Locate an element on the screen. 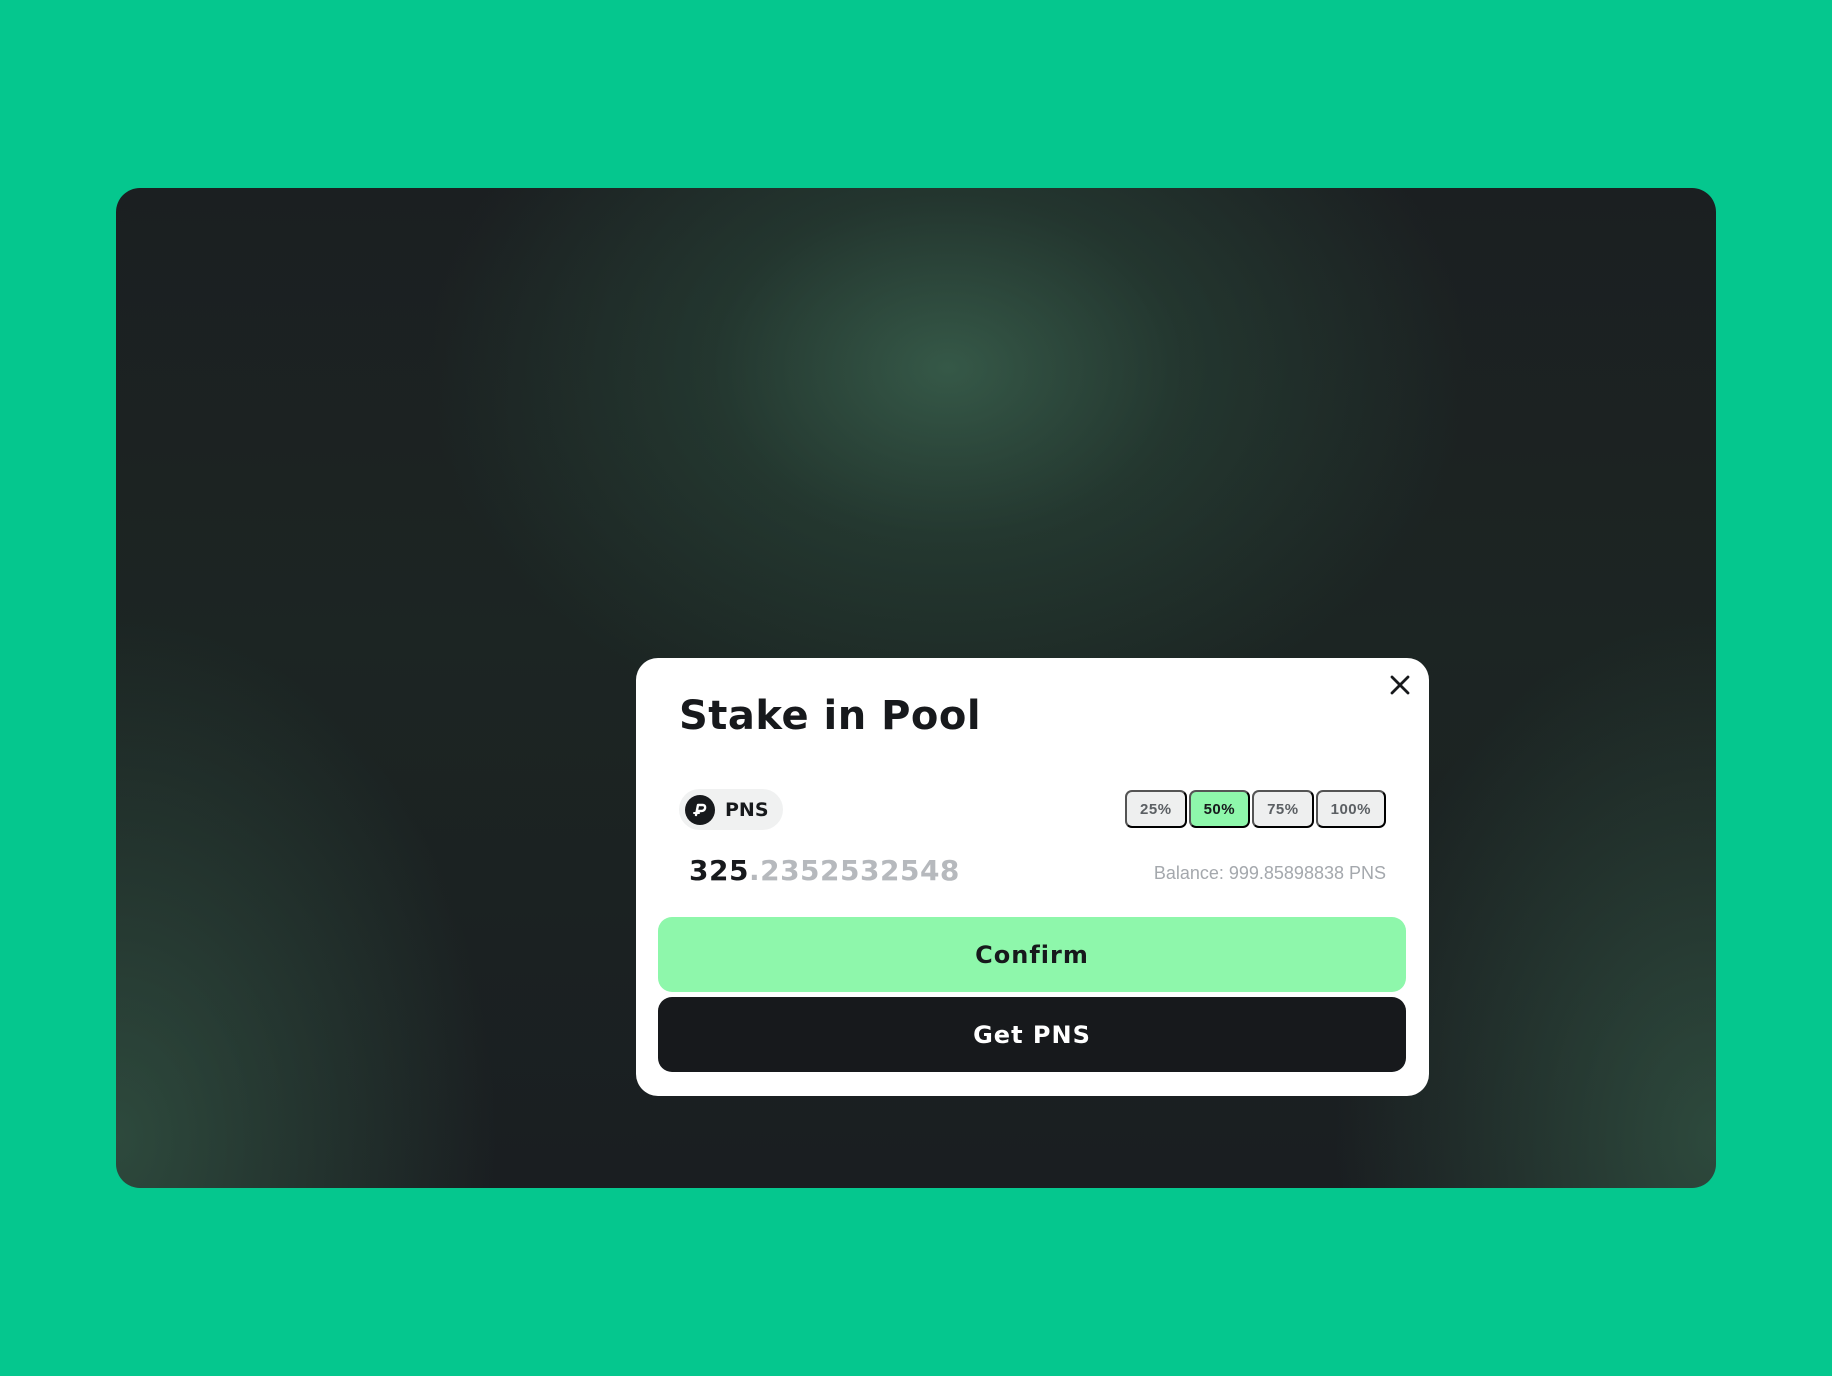 This screenshot has height=1376, width=1832. percent-25-button: 25% is located at coordinates (1156, 809).